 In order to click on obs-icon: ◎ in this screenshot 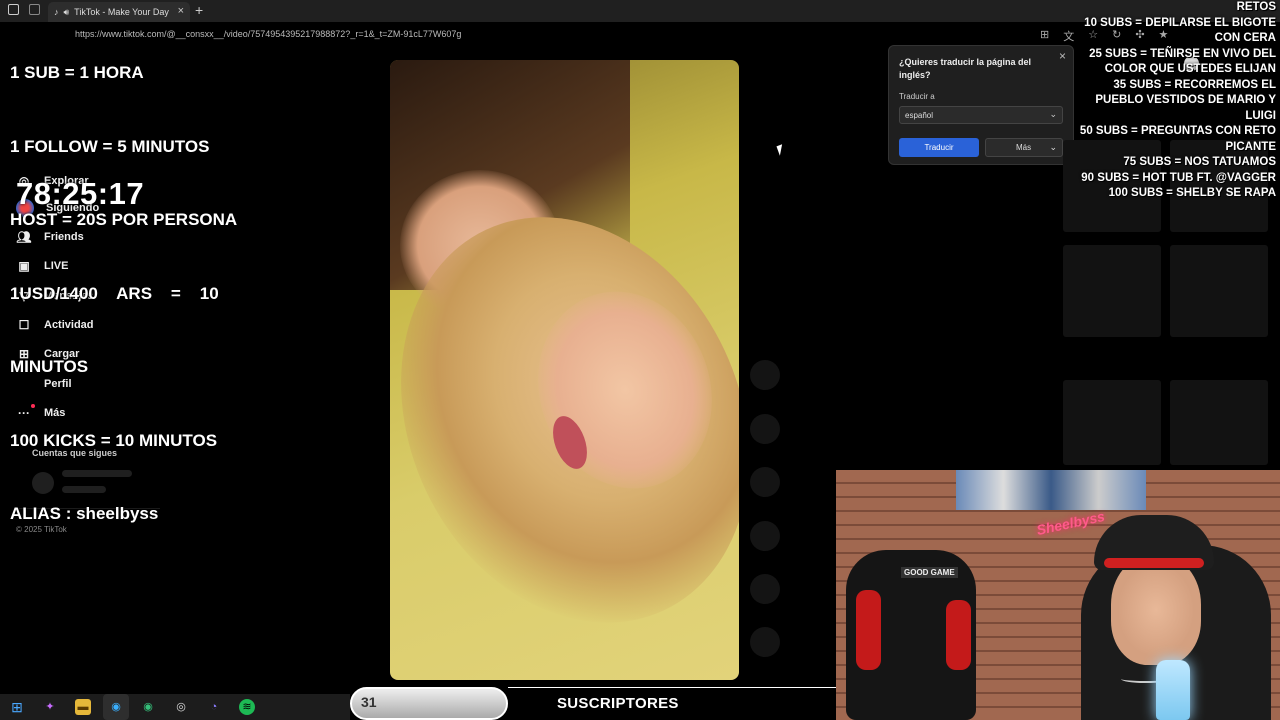, I will do `click(181, 707)`.